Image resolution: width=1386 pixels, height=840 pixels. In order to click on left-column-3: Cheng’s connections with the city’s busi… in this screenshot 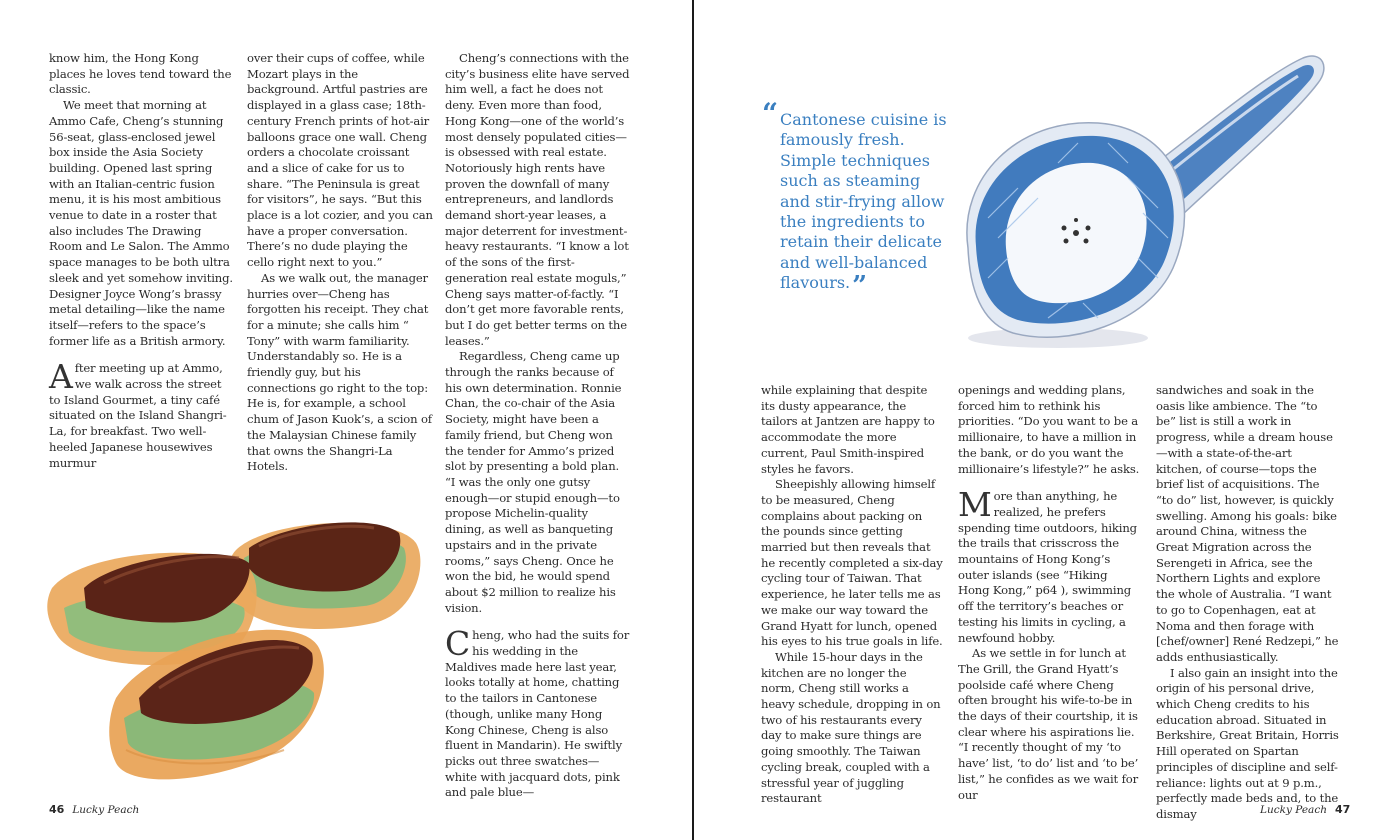, I will do `click(538, 426)`.